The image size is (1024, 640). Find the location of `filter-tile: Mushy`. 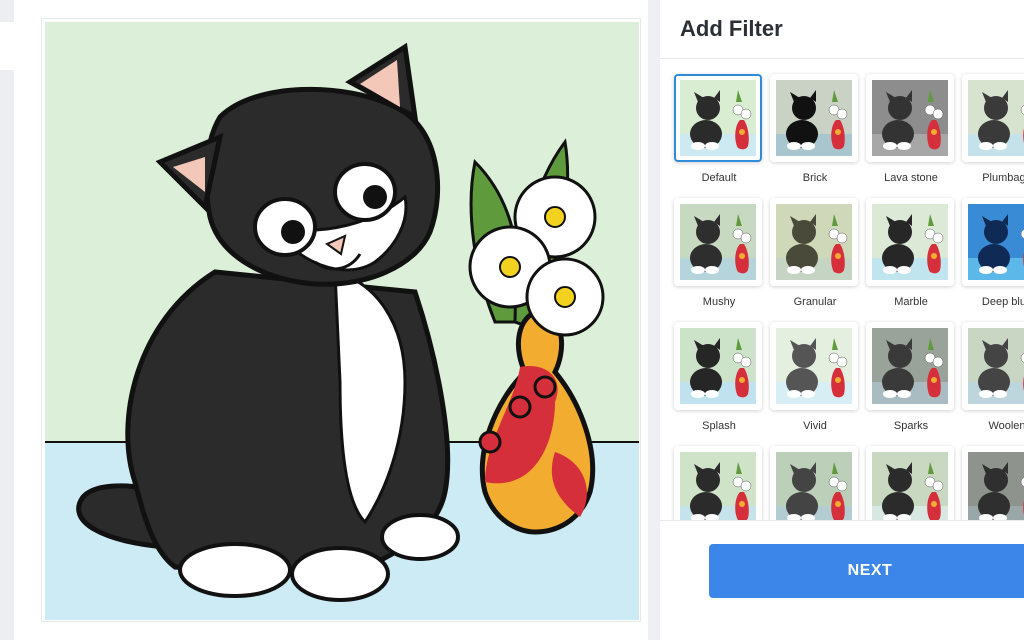

filter-tile: Mushy is located at coordinates (719, 253).